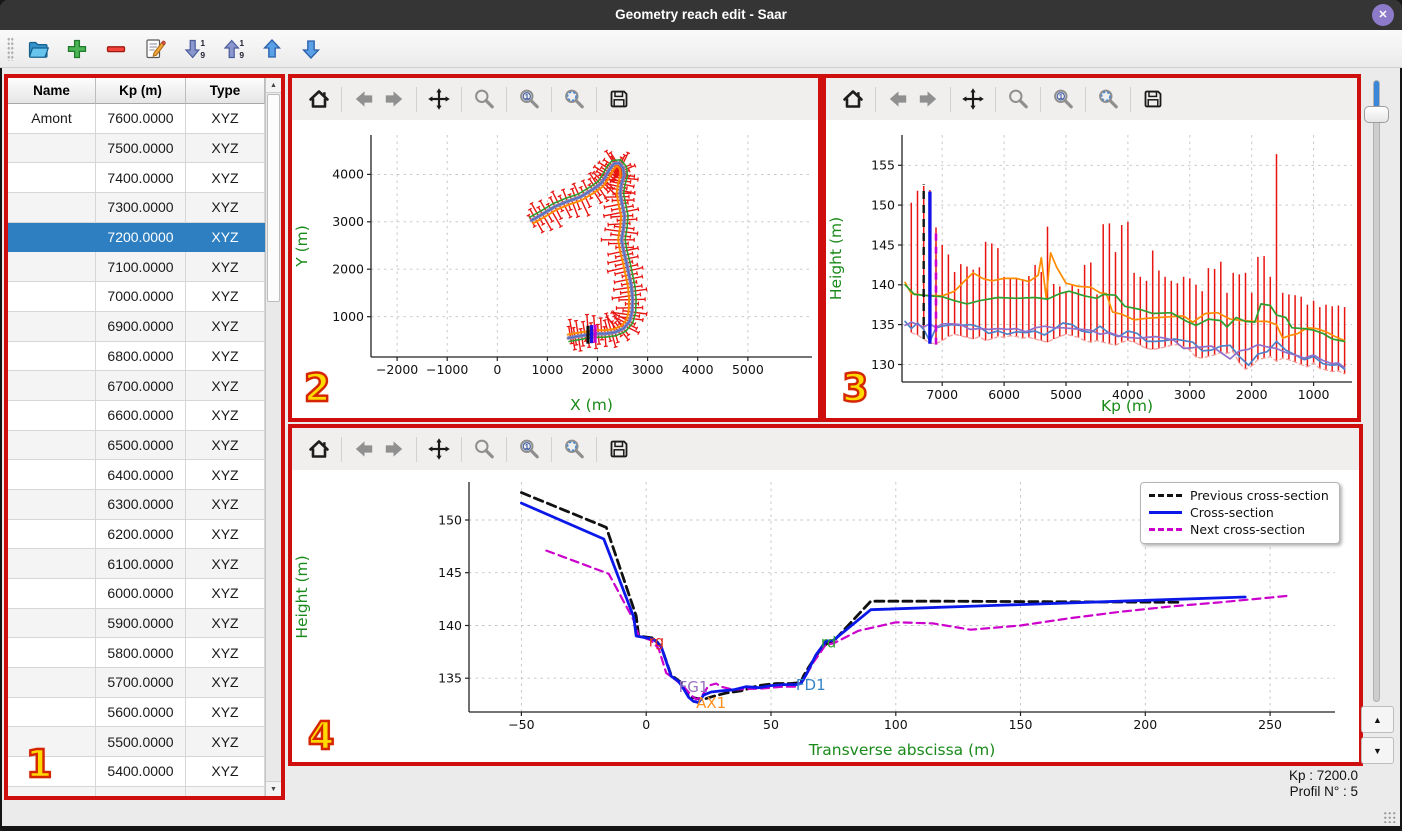  I want to click on table-row: 6200.0000 XYZ, so click(136, 534).